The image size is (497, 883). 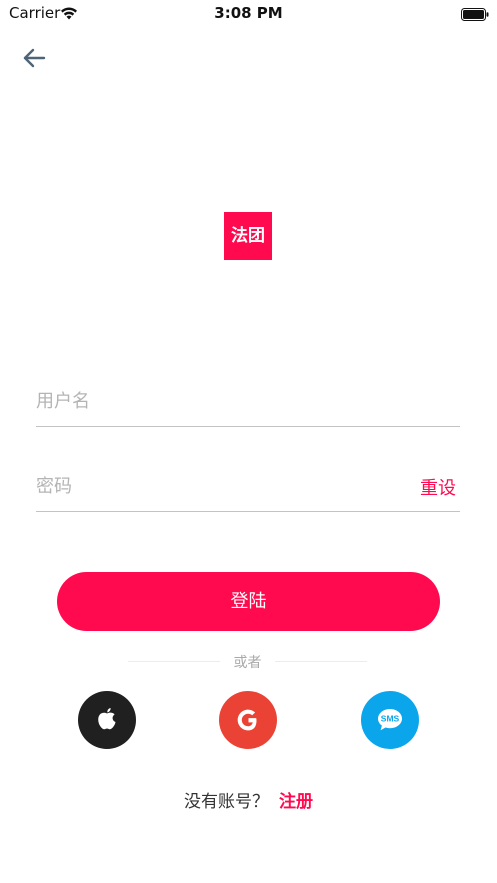 I want to click on sms-label: SMS, so click(x=390, y=719).